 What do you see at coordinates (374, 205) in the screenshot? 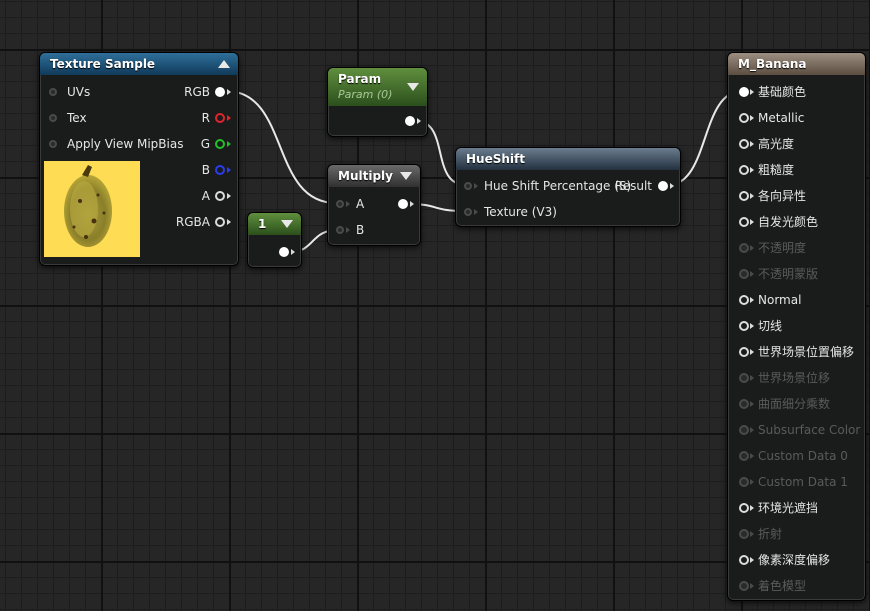
I see `multiply-node: Multiply A B` at bounding box center [374, 205].